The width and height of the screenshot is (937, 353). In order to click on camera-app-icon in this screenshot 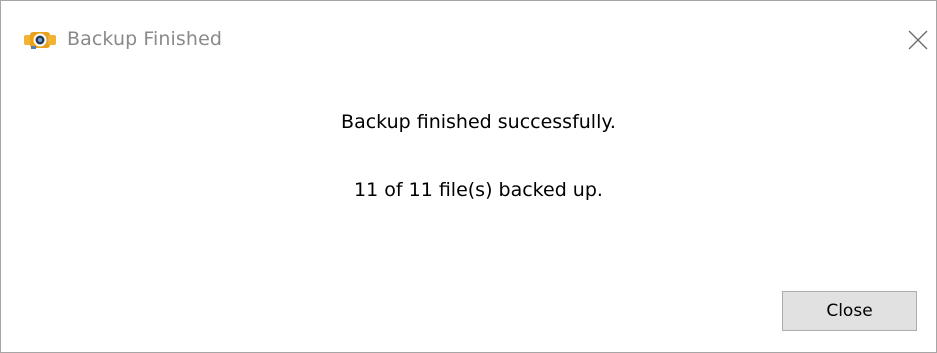, I will do `click(40, 40)`.